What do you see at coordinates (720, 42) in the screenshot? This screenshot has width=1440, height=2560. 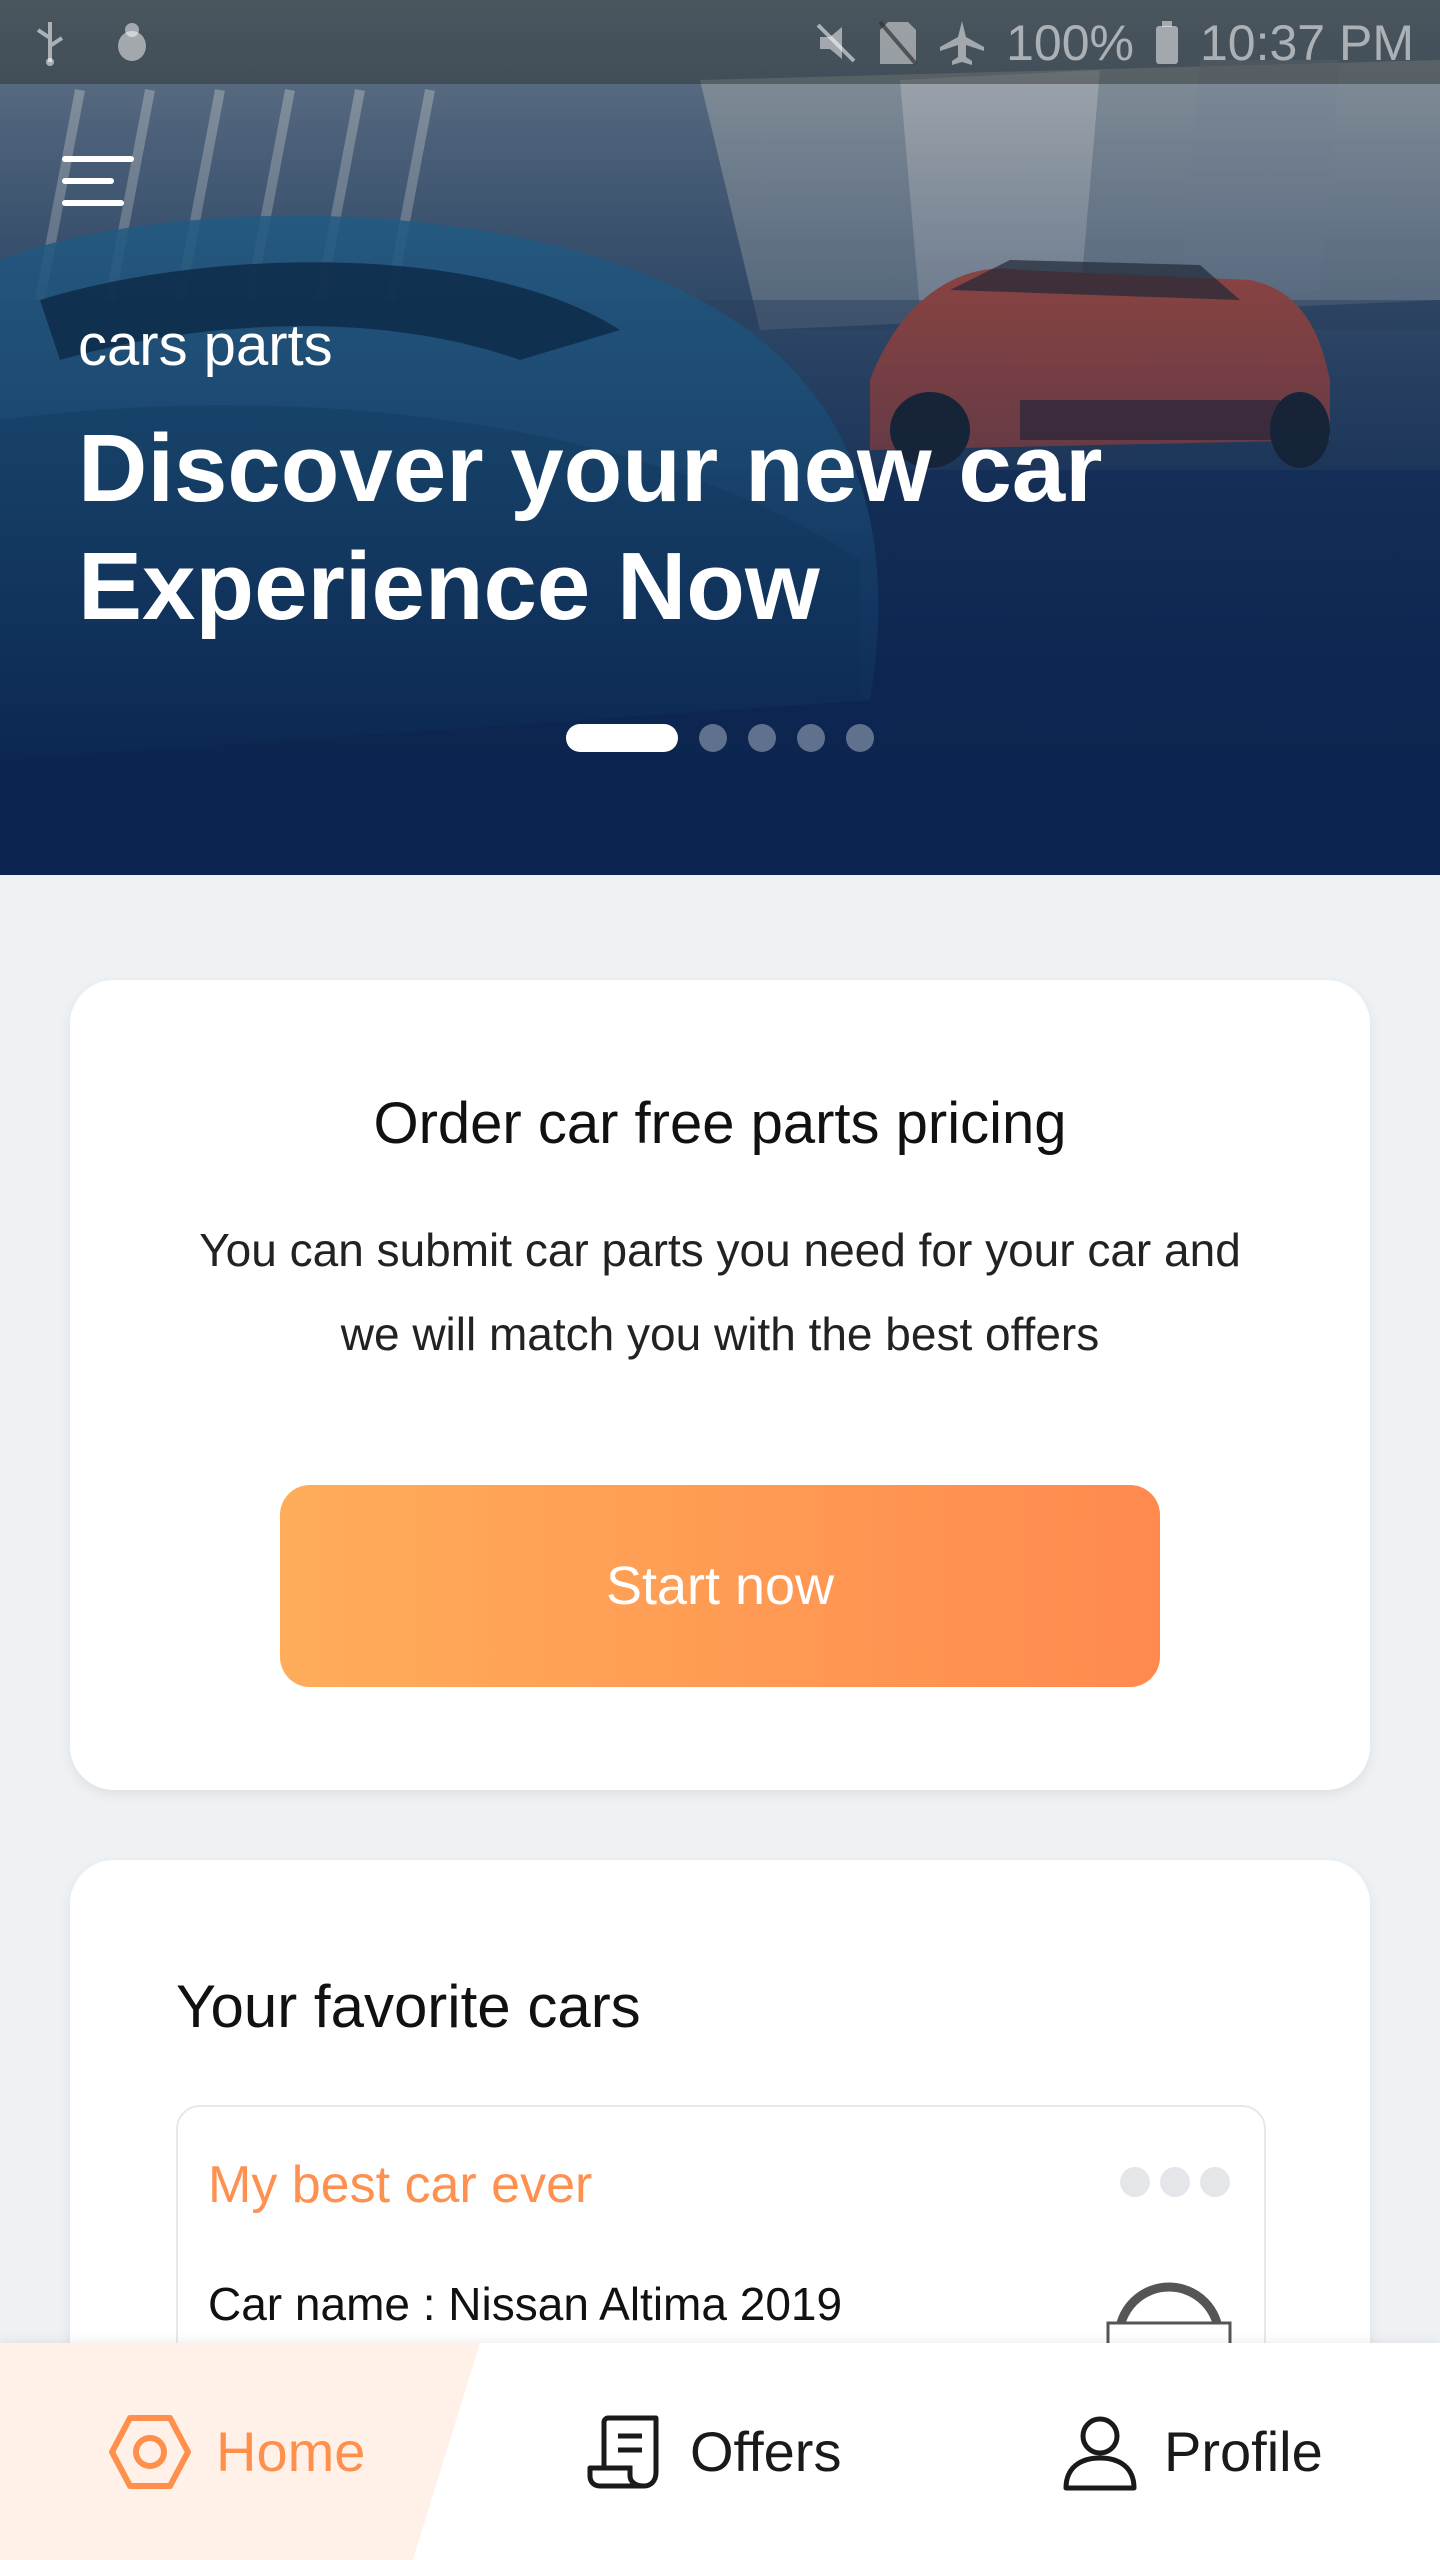 I see `status-bar: 100% 10:37 PM` at bounding box center [720, 42].